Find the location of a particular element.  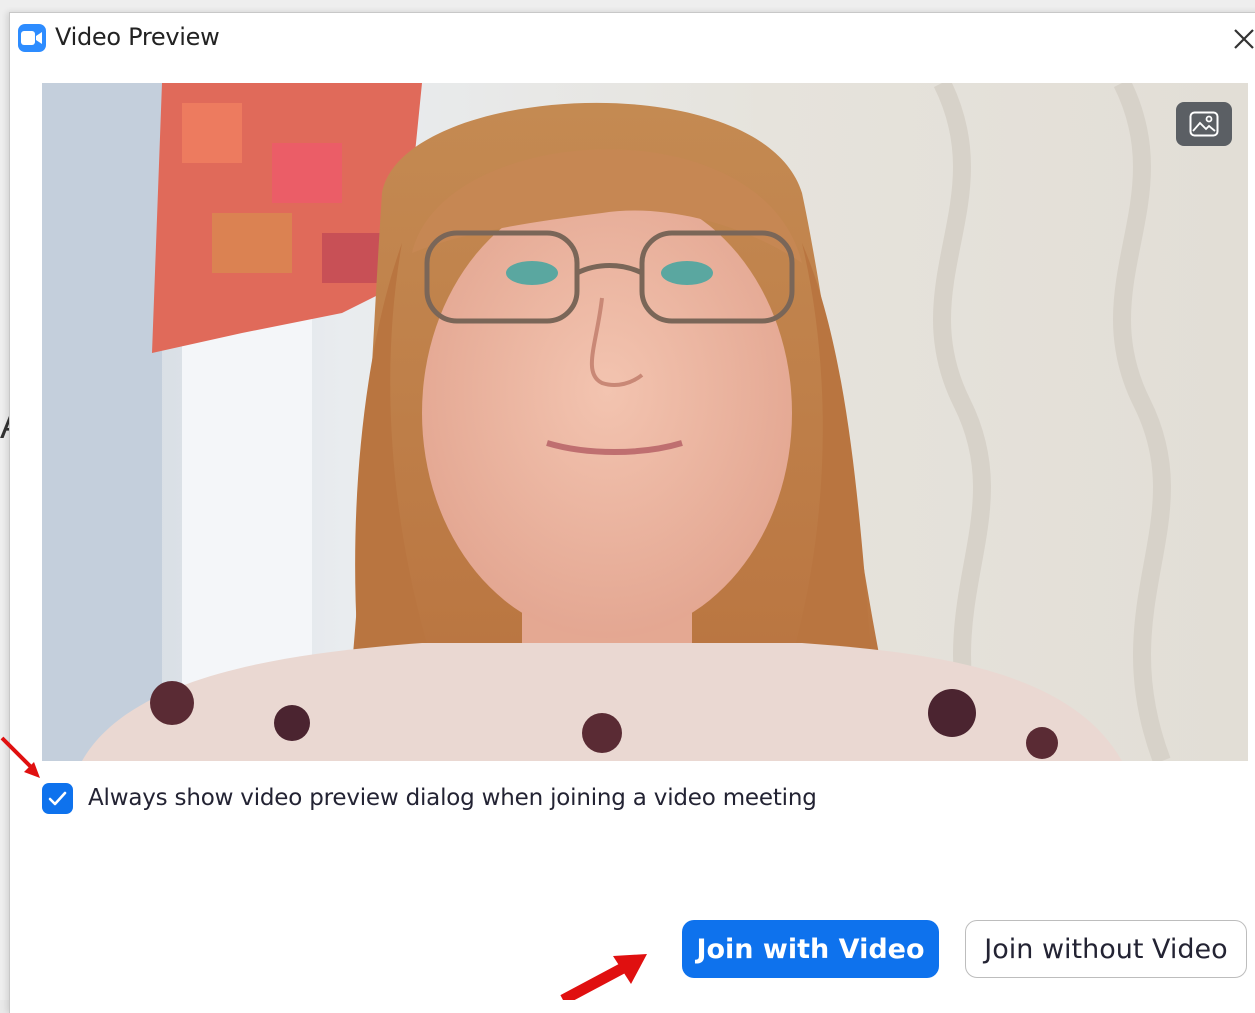

join-without-video-button: Join without Video is located at coordinates (1106, 949).